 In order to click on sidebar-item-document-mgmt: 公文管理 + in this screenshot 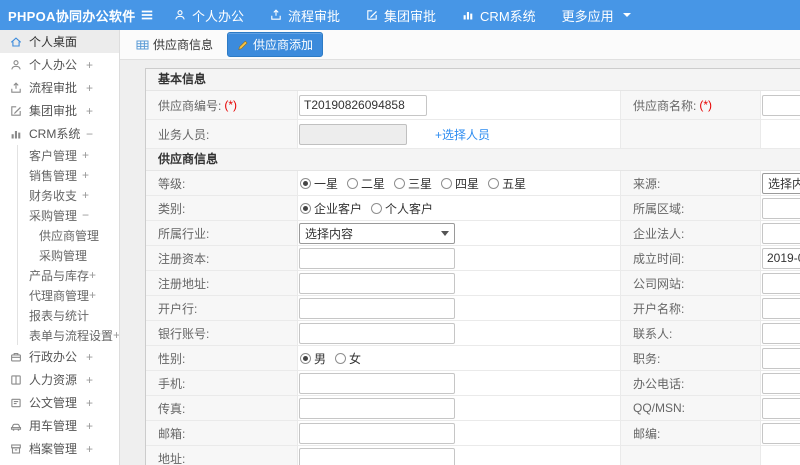, I will do `click(59, 402)`.